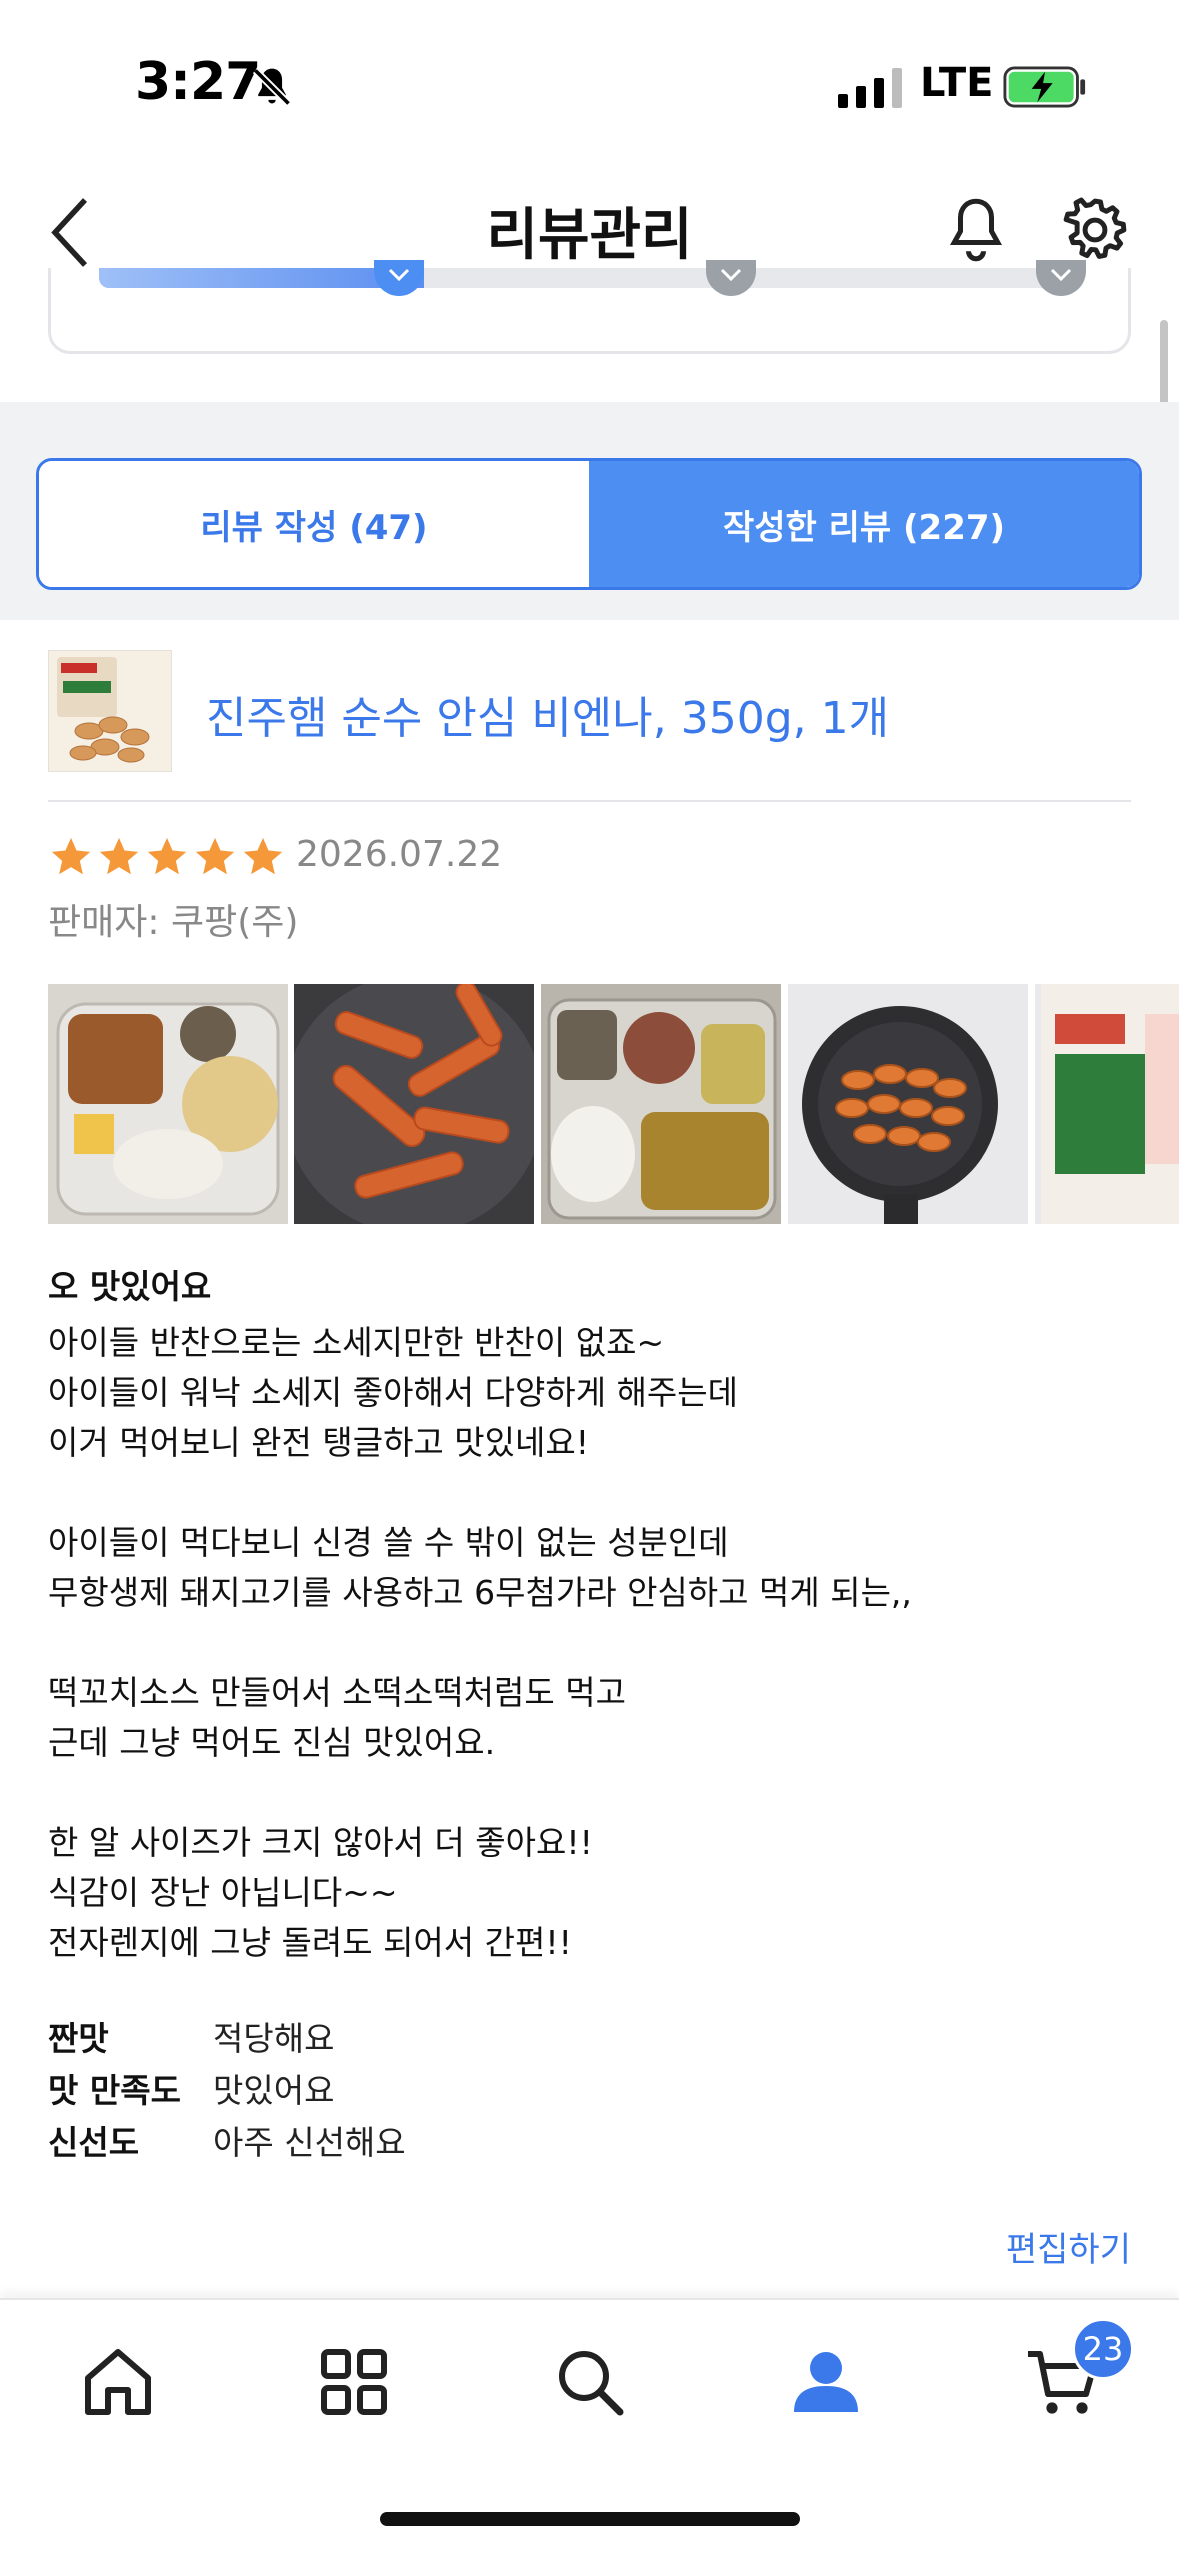  What do you see at coordinates (957, 83) in the screenshot?
I see `network-label: LTE` at bounding box center [957, 83].